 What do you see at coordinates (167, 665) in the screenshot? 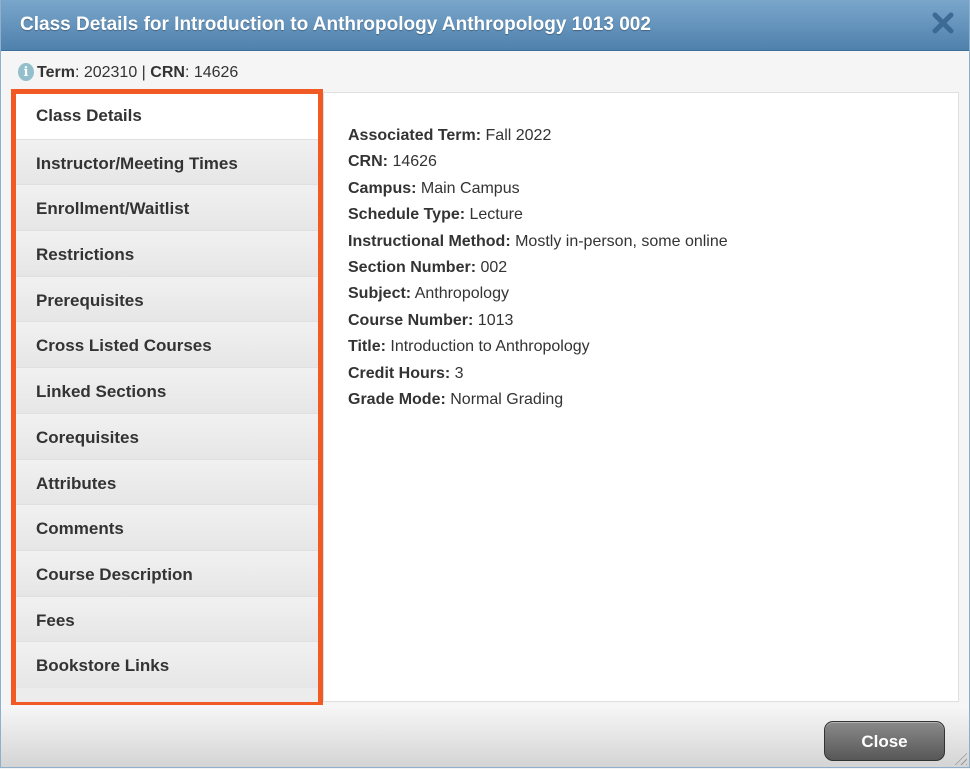
I see `tab-bookstore-links: Bookstore Links` at bounding box center [167, 665].